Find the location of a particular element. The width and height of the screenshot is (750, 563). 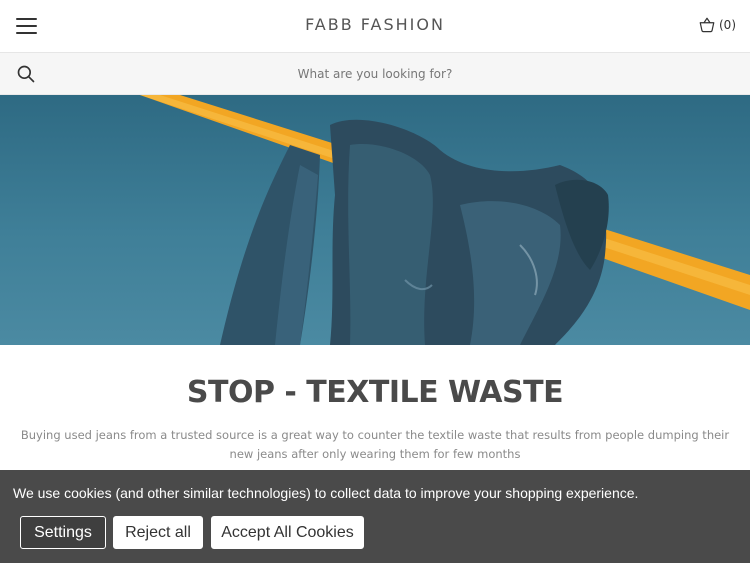

cookie-settings-button: Settings is located at coordinates (63, 532).